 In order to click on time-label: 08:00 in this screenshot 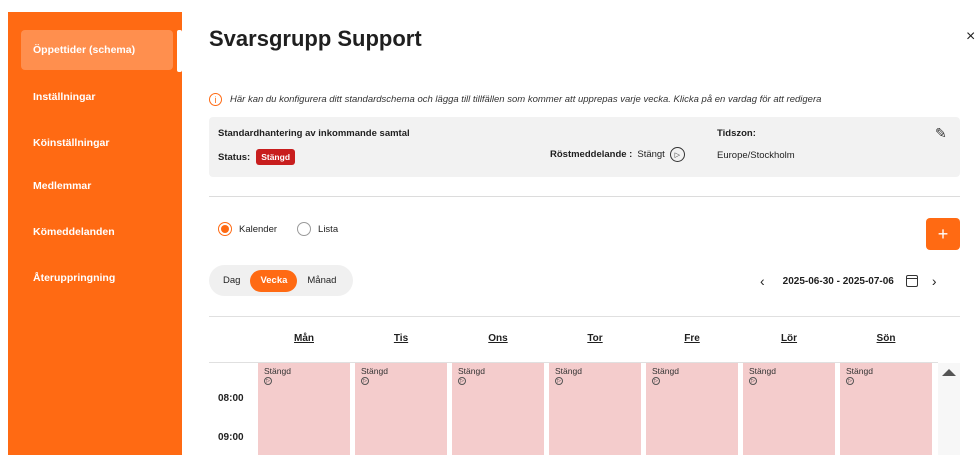, I will do `click(231, 398)`.